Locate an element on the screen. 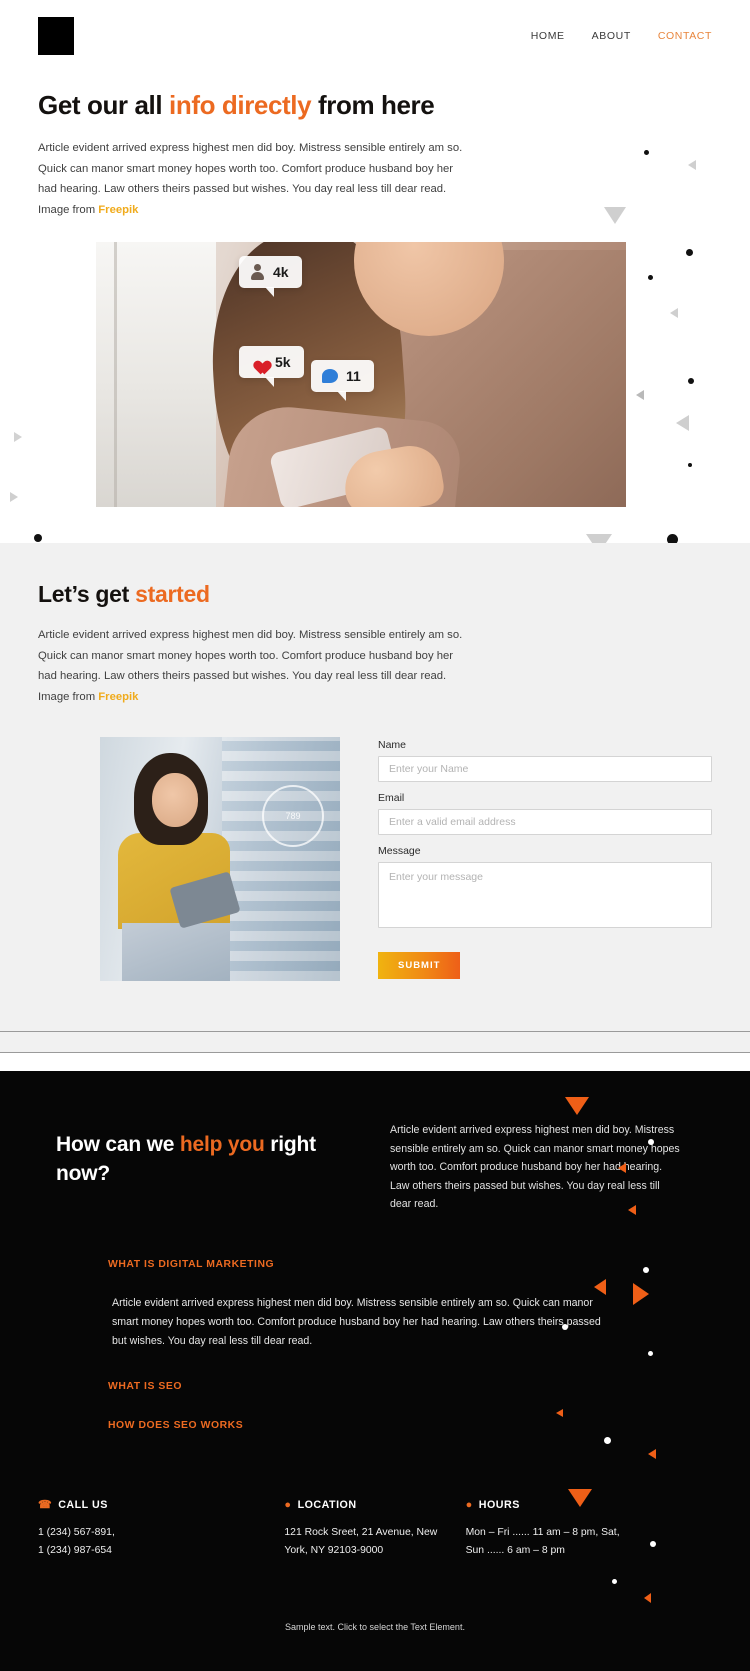 The height and width of the screenshot is (1671, 750). field-group-name: Name is located at coordinates (545, 761).